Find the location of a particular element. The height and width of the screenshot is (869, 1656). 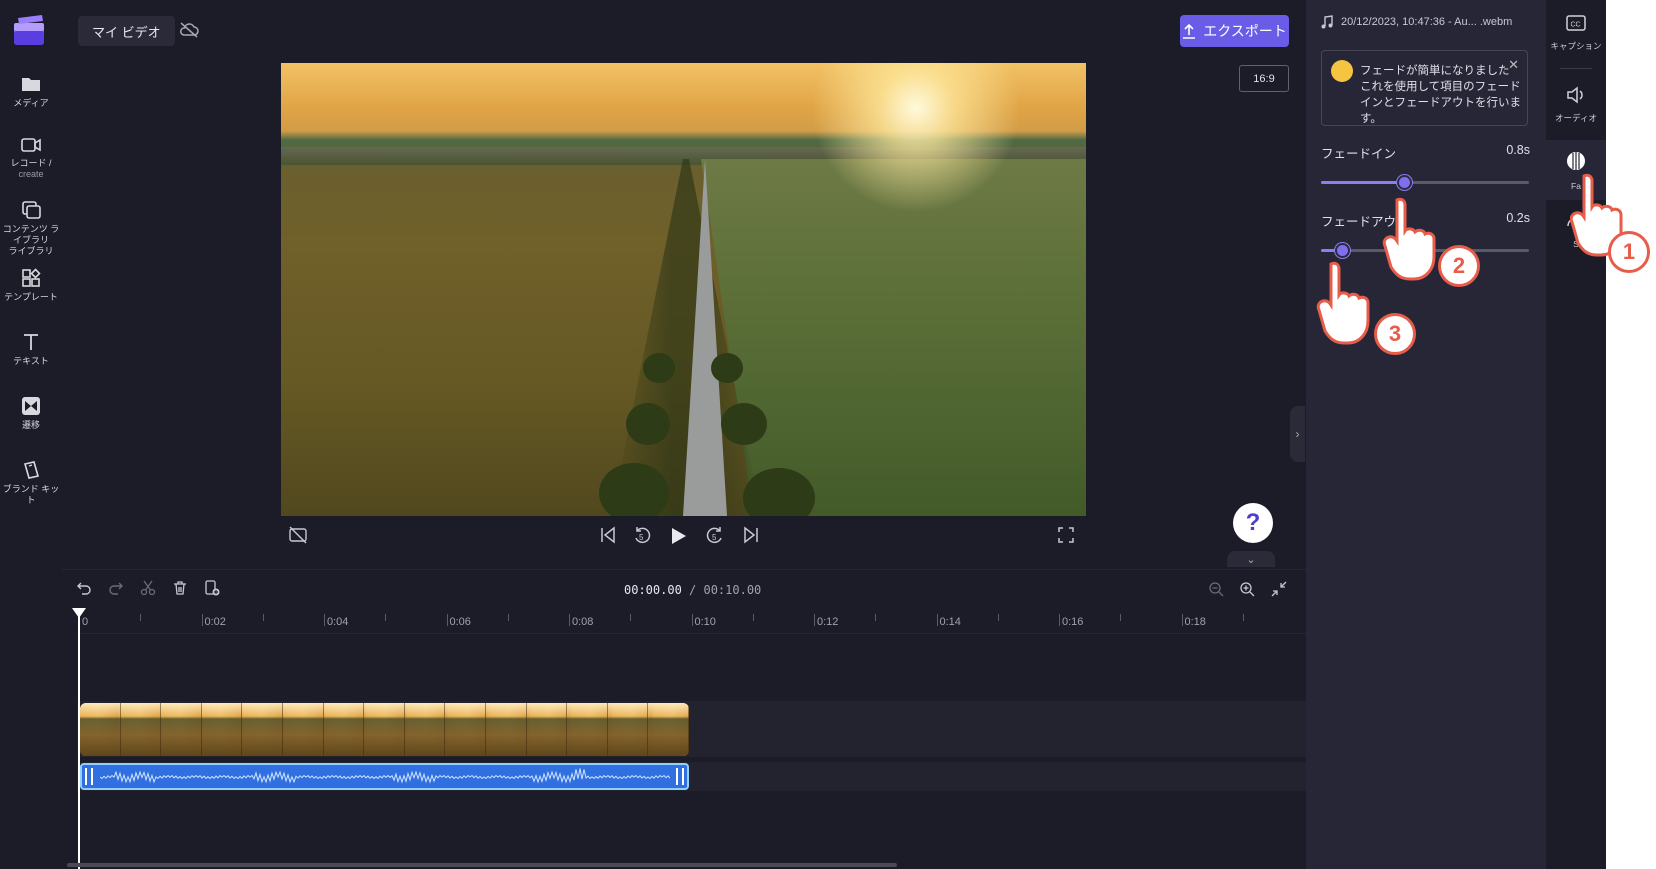

zoom-out-icon is located at coordinates (1216, 589).